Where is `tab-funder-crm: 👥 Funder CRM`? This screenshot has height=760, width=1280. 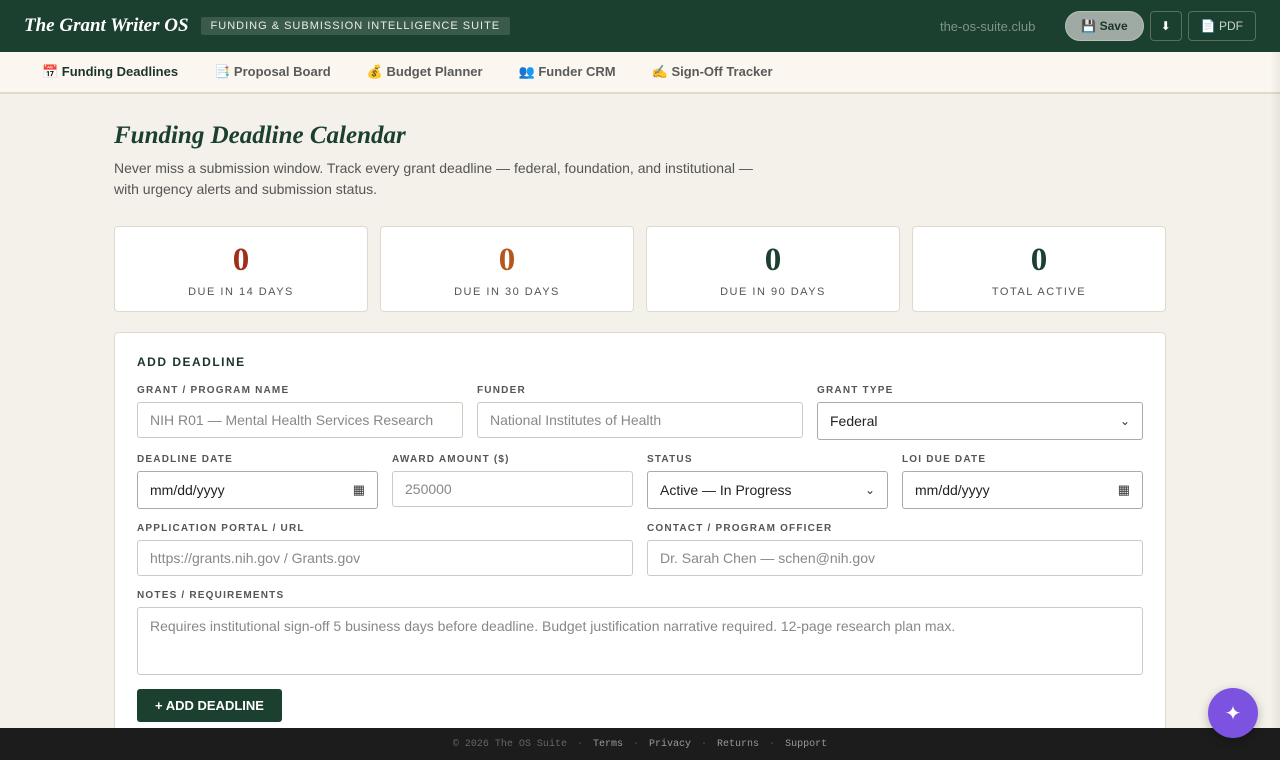 tab-funder-crm: 👥 Funder CRM is located at coordinates (567, 72).